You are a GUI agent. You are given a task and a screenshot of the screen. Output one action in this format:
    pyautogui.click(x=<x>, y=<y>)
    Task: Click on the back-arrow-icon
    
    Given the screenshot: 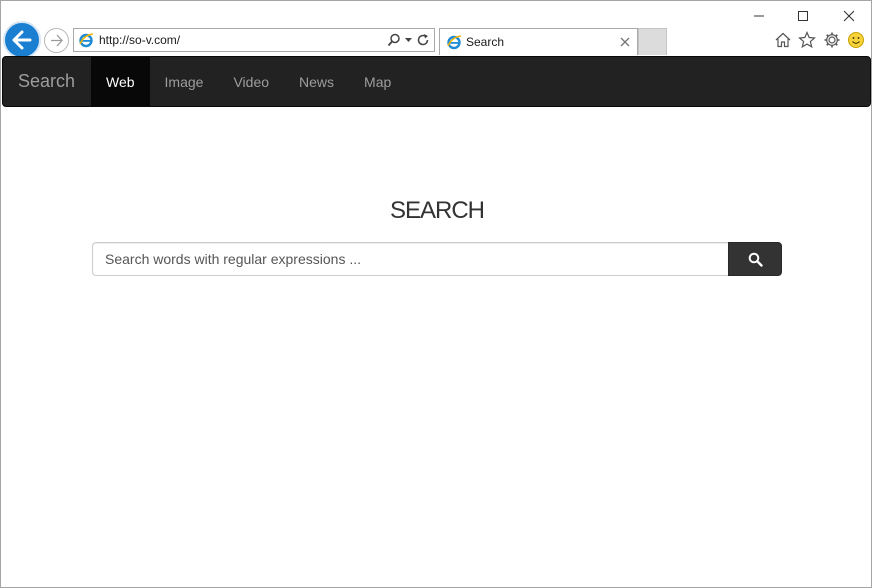 What is the action you would take?
    pyautogui.click(x=22, y=40)
    